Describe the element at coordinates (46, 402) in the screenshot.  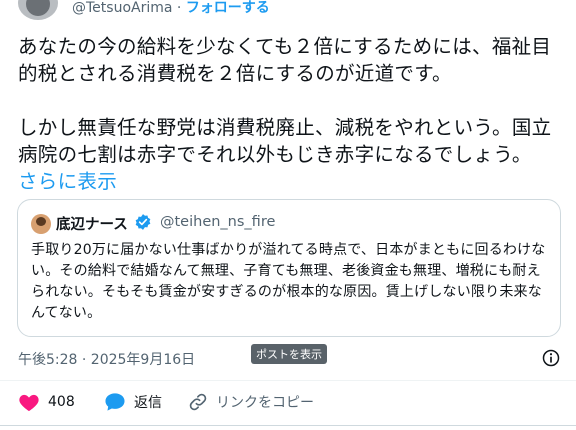
I see `like-button: 408` at that location.